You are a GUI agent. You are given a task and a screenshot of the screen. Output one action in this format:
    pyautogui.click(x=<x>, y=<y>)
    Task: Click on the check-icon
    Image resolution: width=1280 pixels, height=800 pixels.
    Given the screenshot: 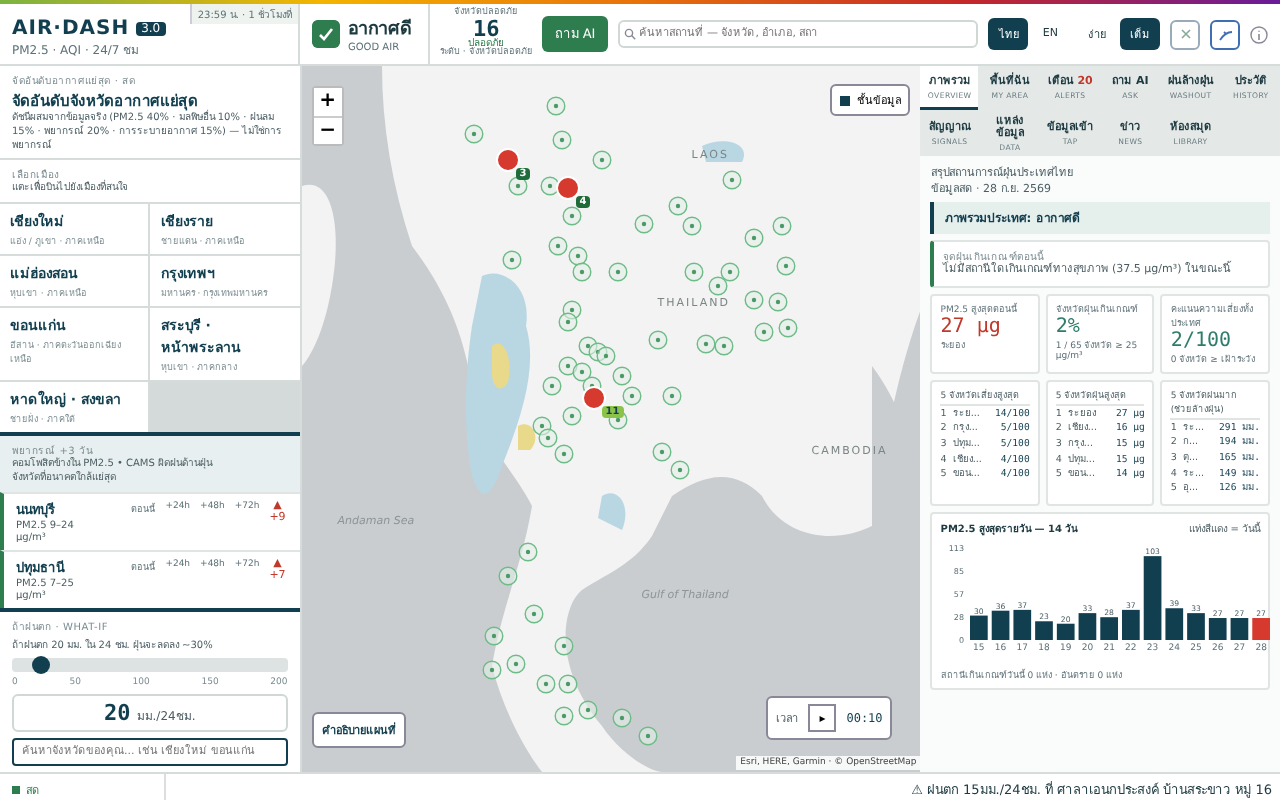 What is the action you would take?
    pyautogui.click(x=326, y=34)
    